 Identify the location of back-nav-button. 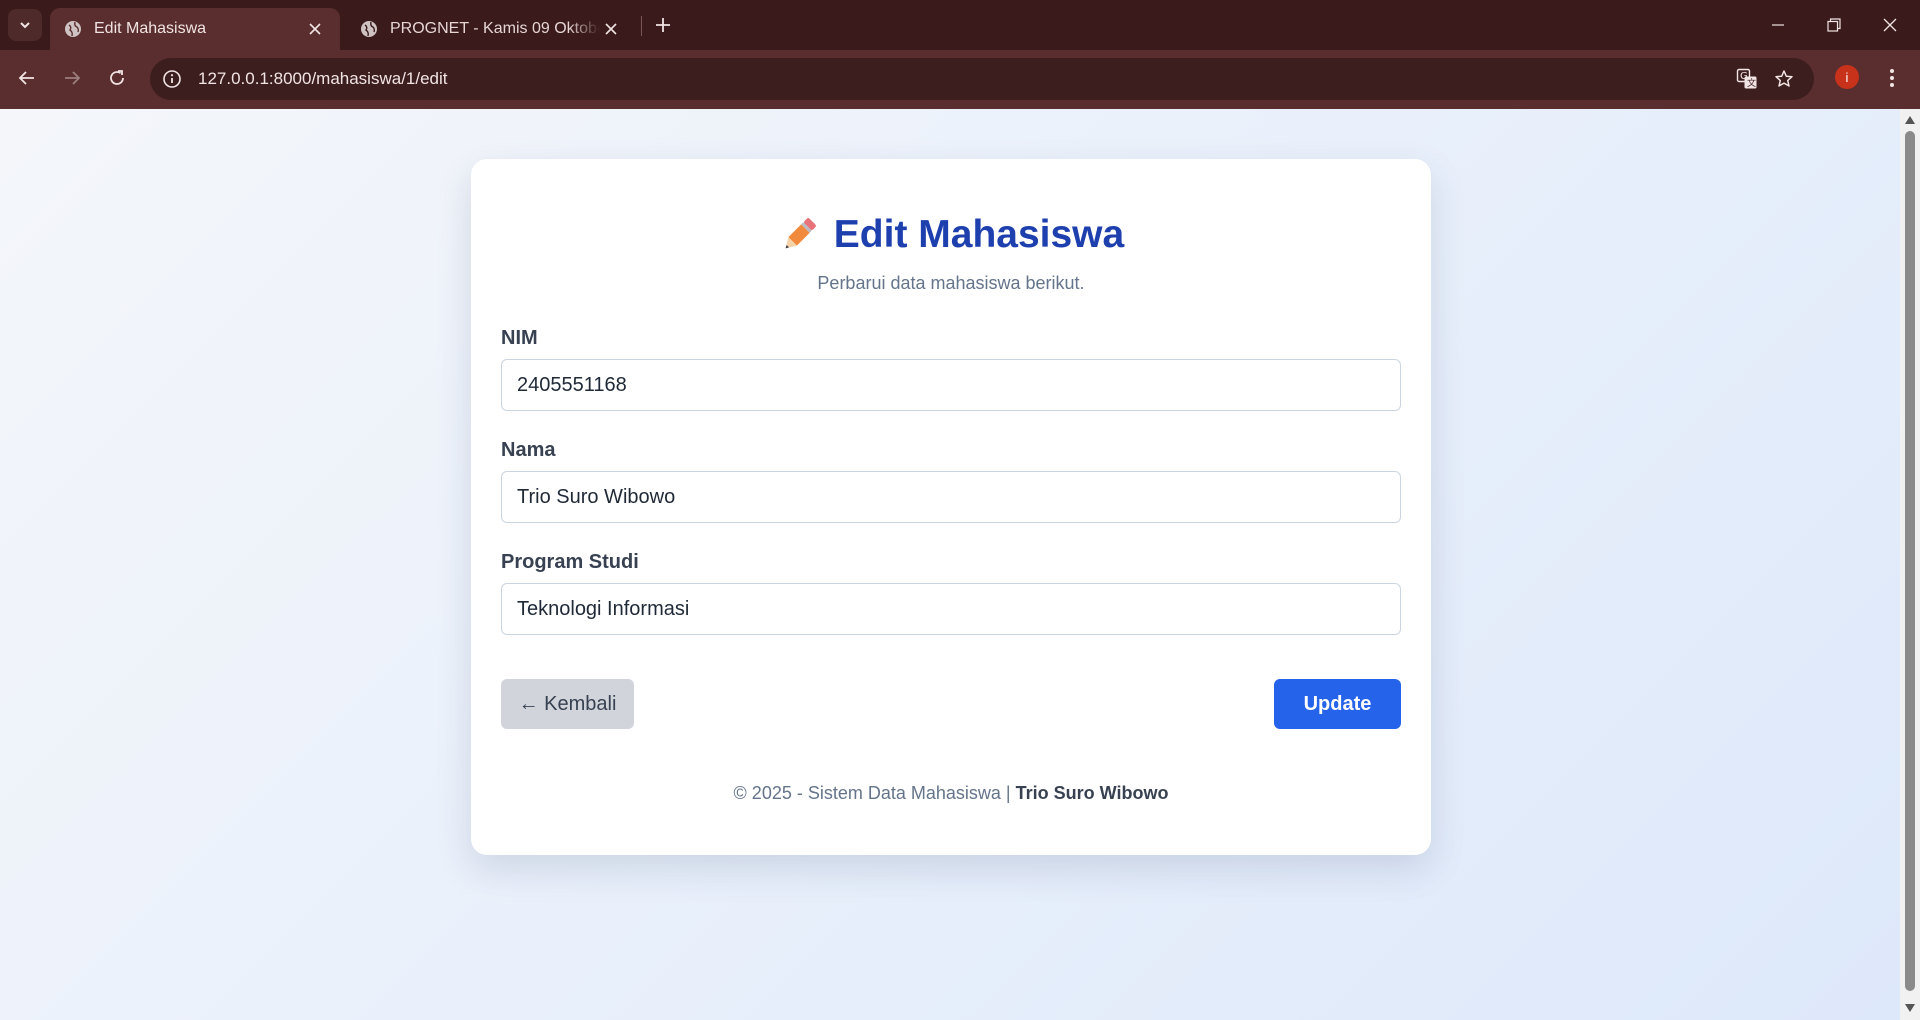
(27, 78).